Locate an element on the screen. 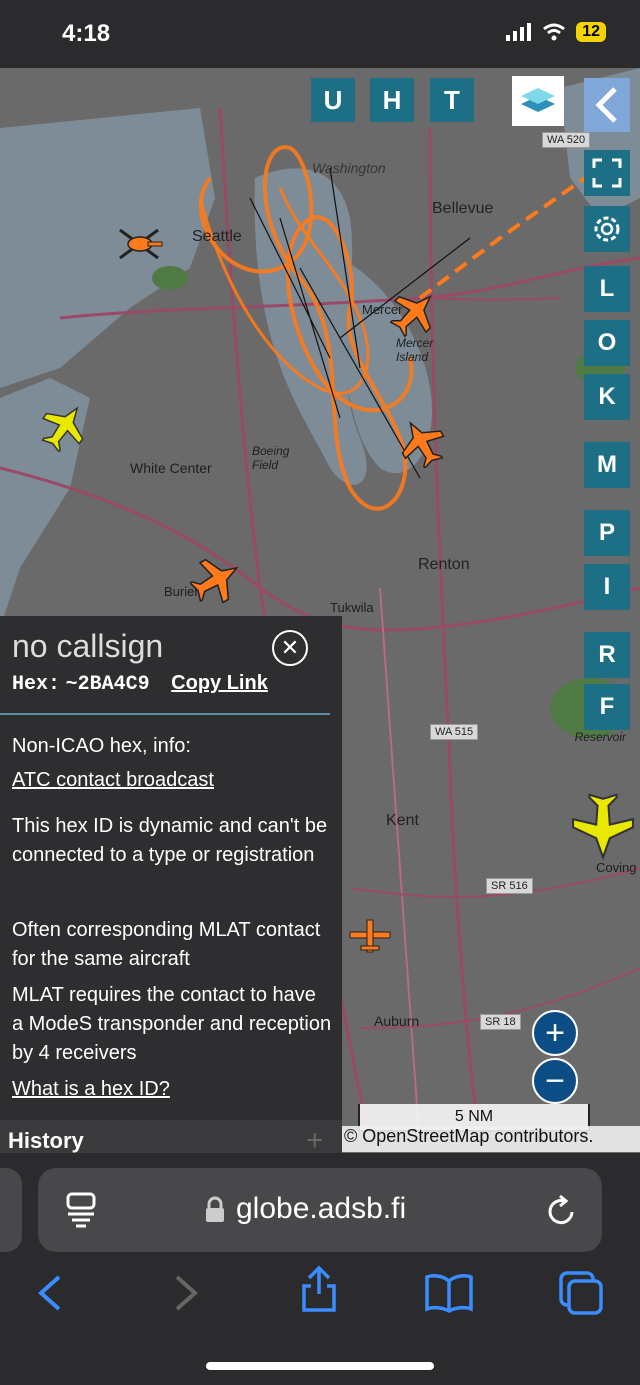 The width and height of the screenshot is (640, 1385). toggle-u-button: U is located at coordinates (333, 100).